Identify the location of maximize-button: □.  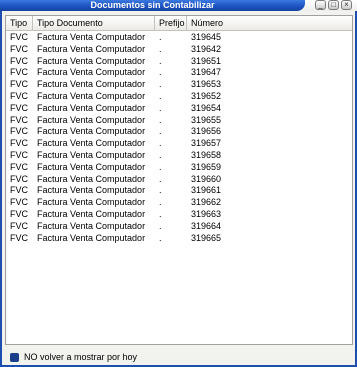
(333, 5).